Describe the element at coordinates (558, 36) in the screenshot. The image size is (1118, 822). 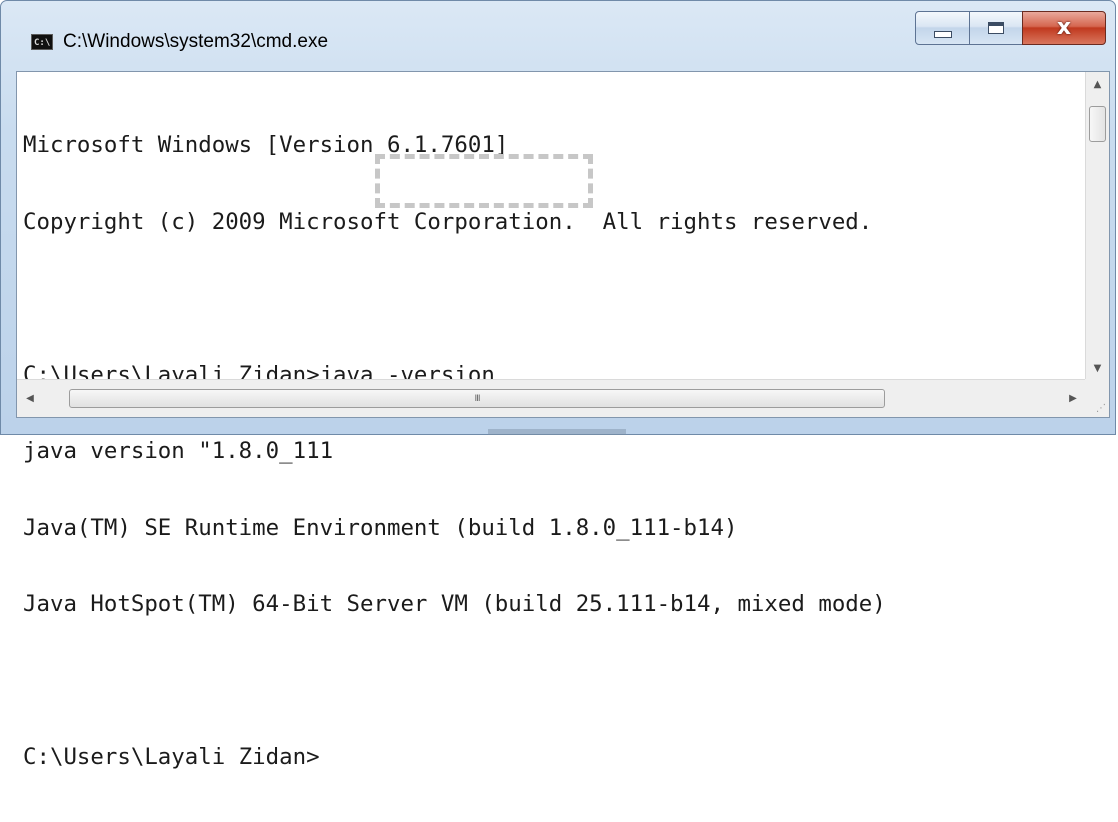
I see `title-bar: C:\ C:\Windows\system32\cmd.exe x` at that location.